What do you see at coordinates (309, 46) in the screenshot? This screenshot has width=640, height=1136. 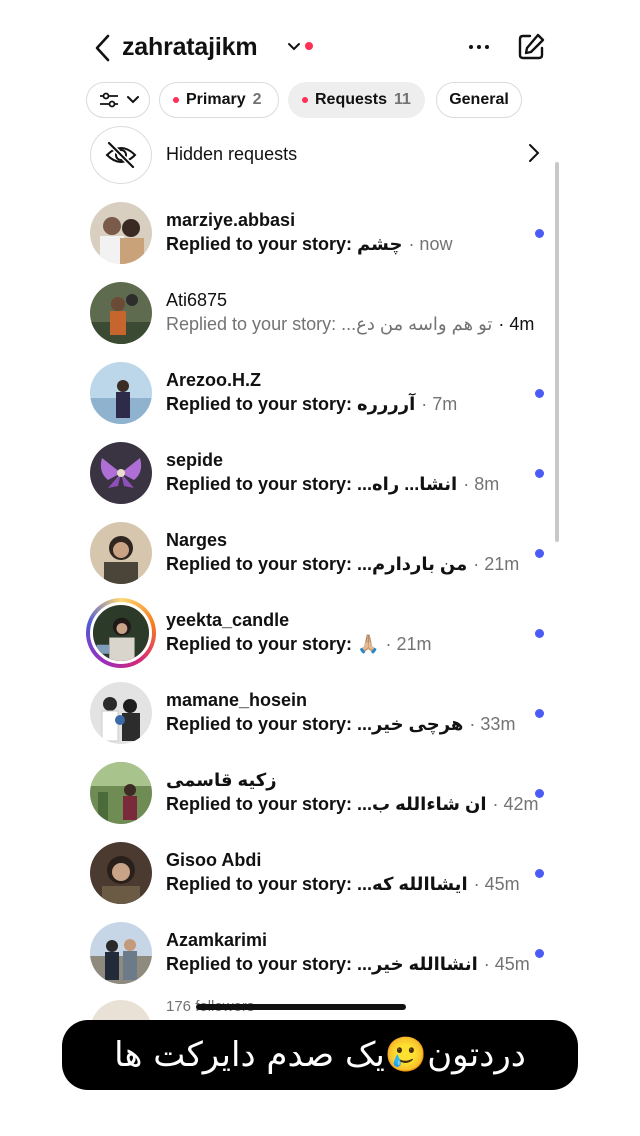 I see `account-notification-dot` at bounding box center [309, 46].